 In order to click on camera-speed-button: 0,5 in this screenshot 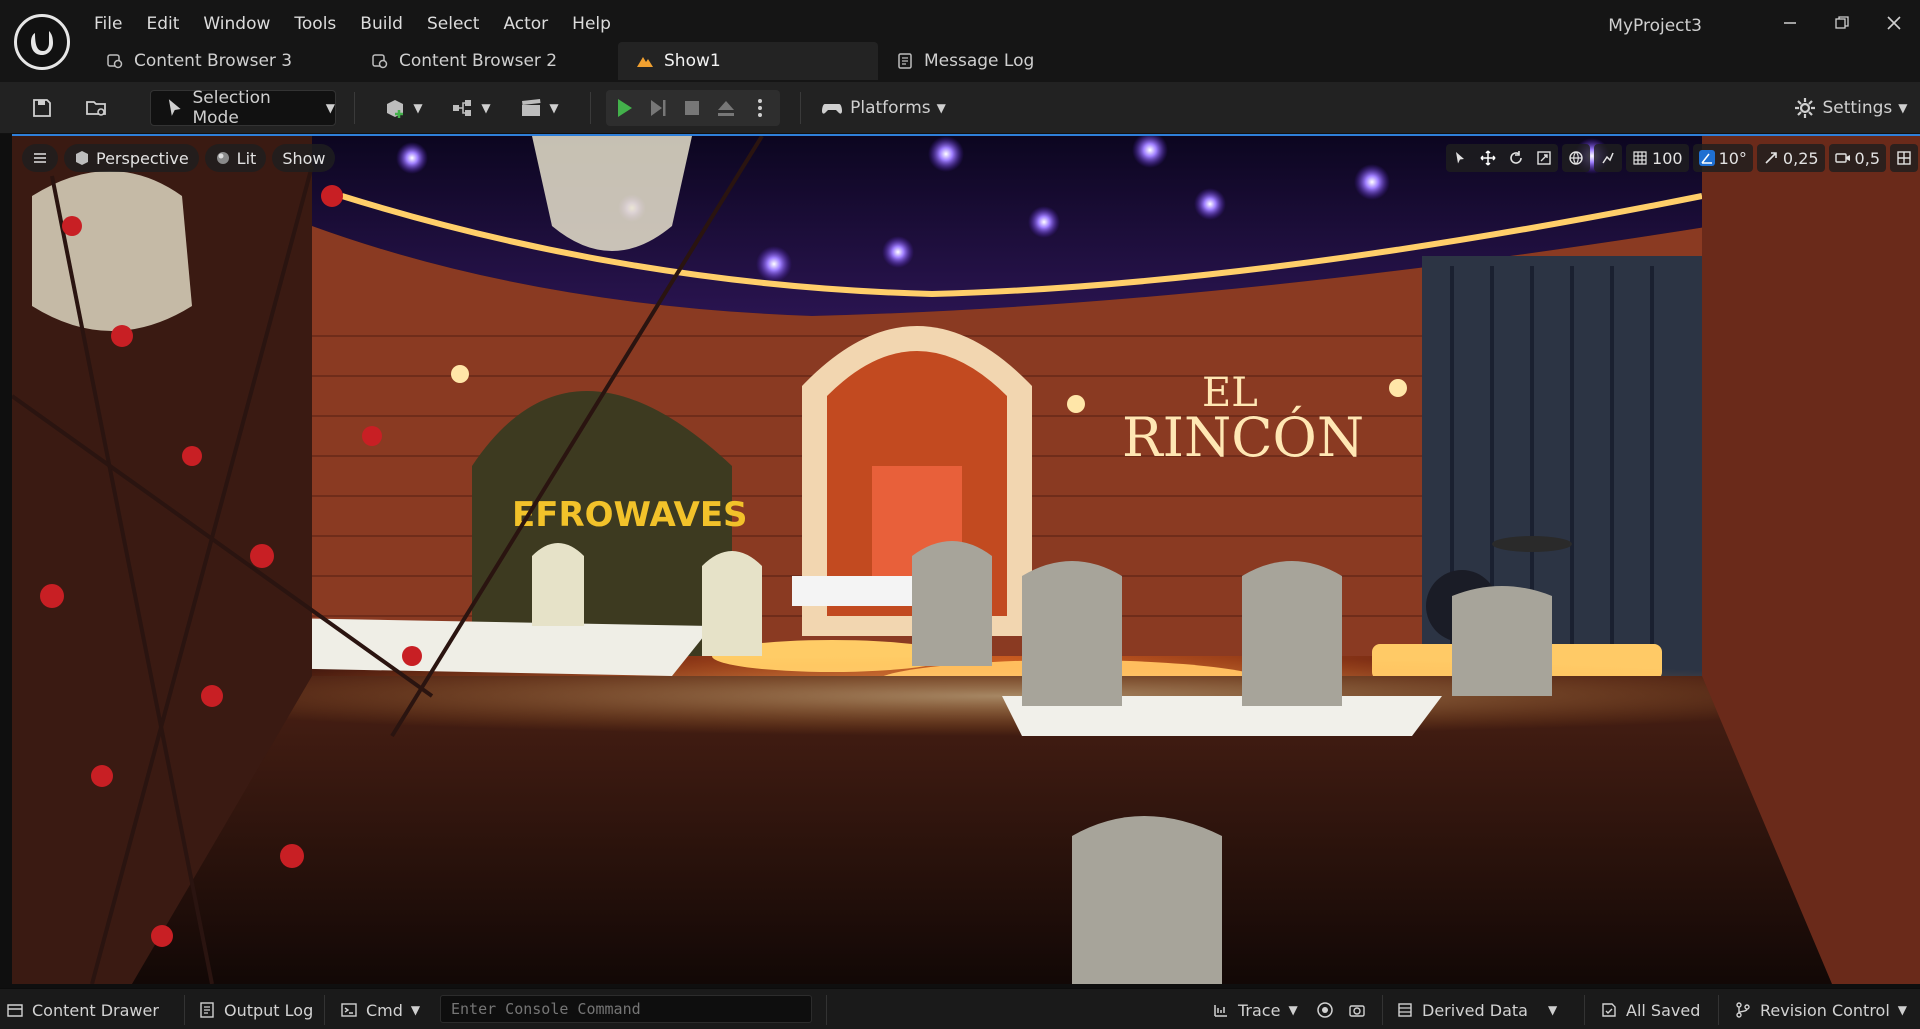, I will do `click(1857, 158)`.